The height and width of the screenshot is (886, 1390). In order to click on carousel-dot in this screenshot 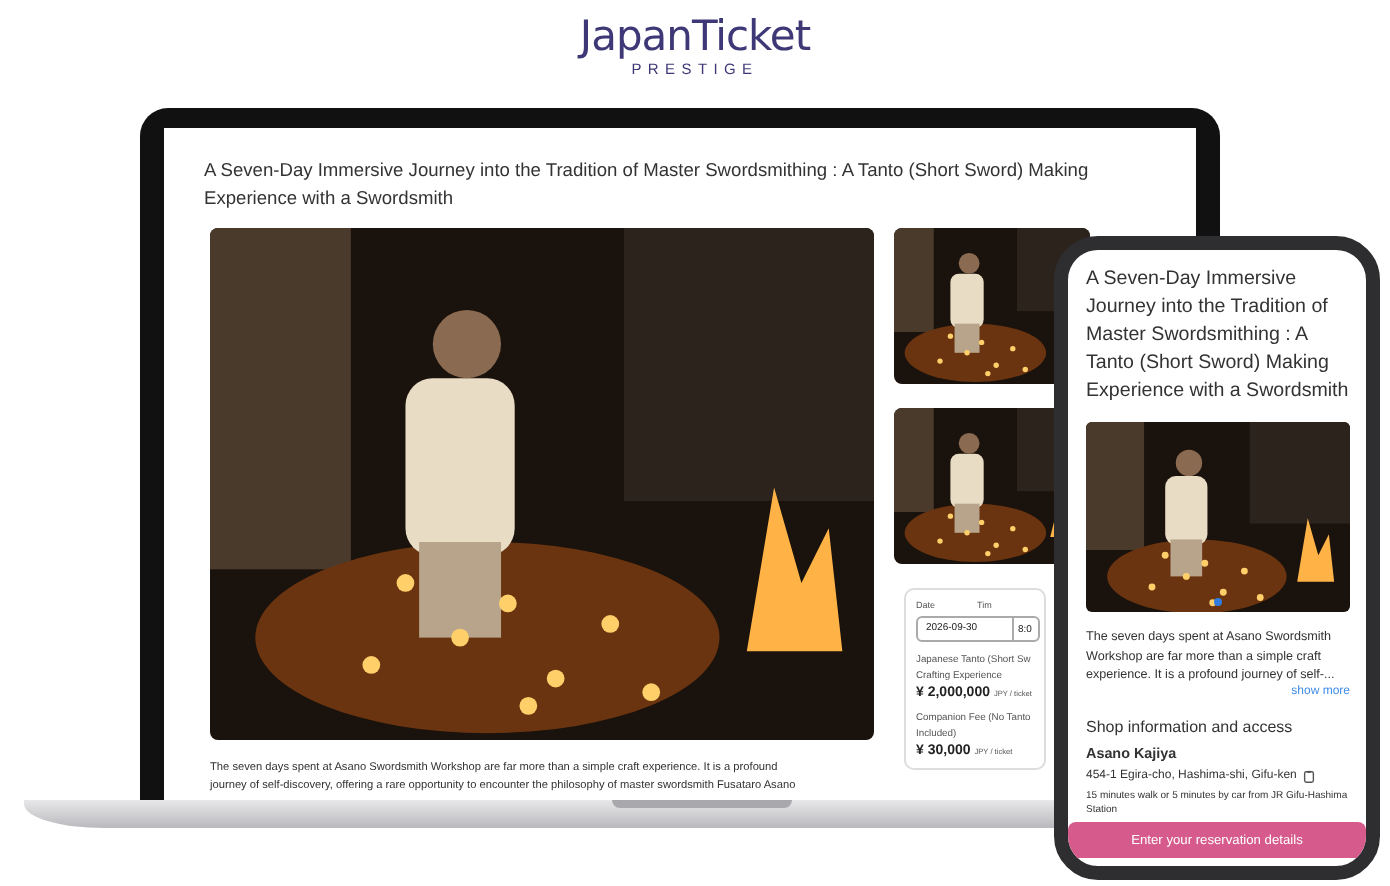, I will do `click(1218, 602)`.